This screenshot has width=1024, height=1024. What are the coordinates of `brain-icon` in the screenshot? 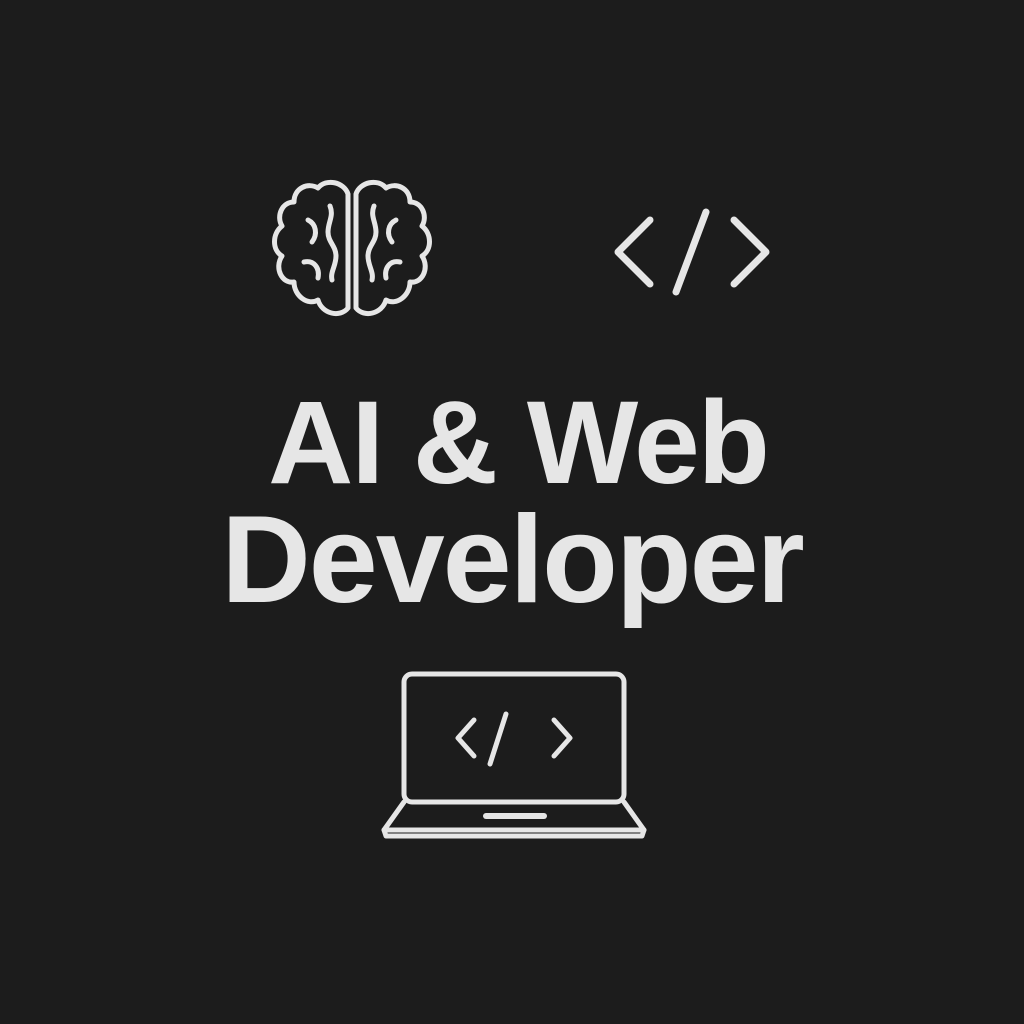 It's located at (352, 255).